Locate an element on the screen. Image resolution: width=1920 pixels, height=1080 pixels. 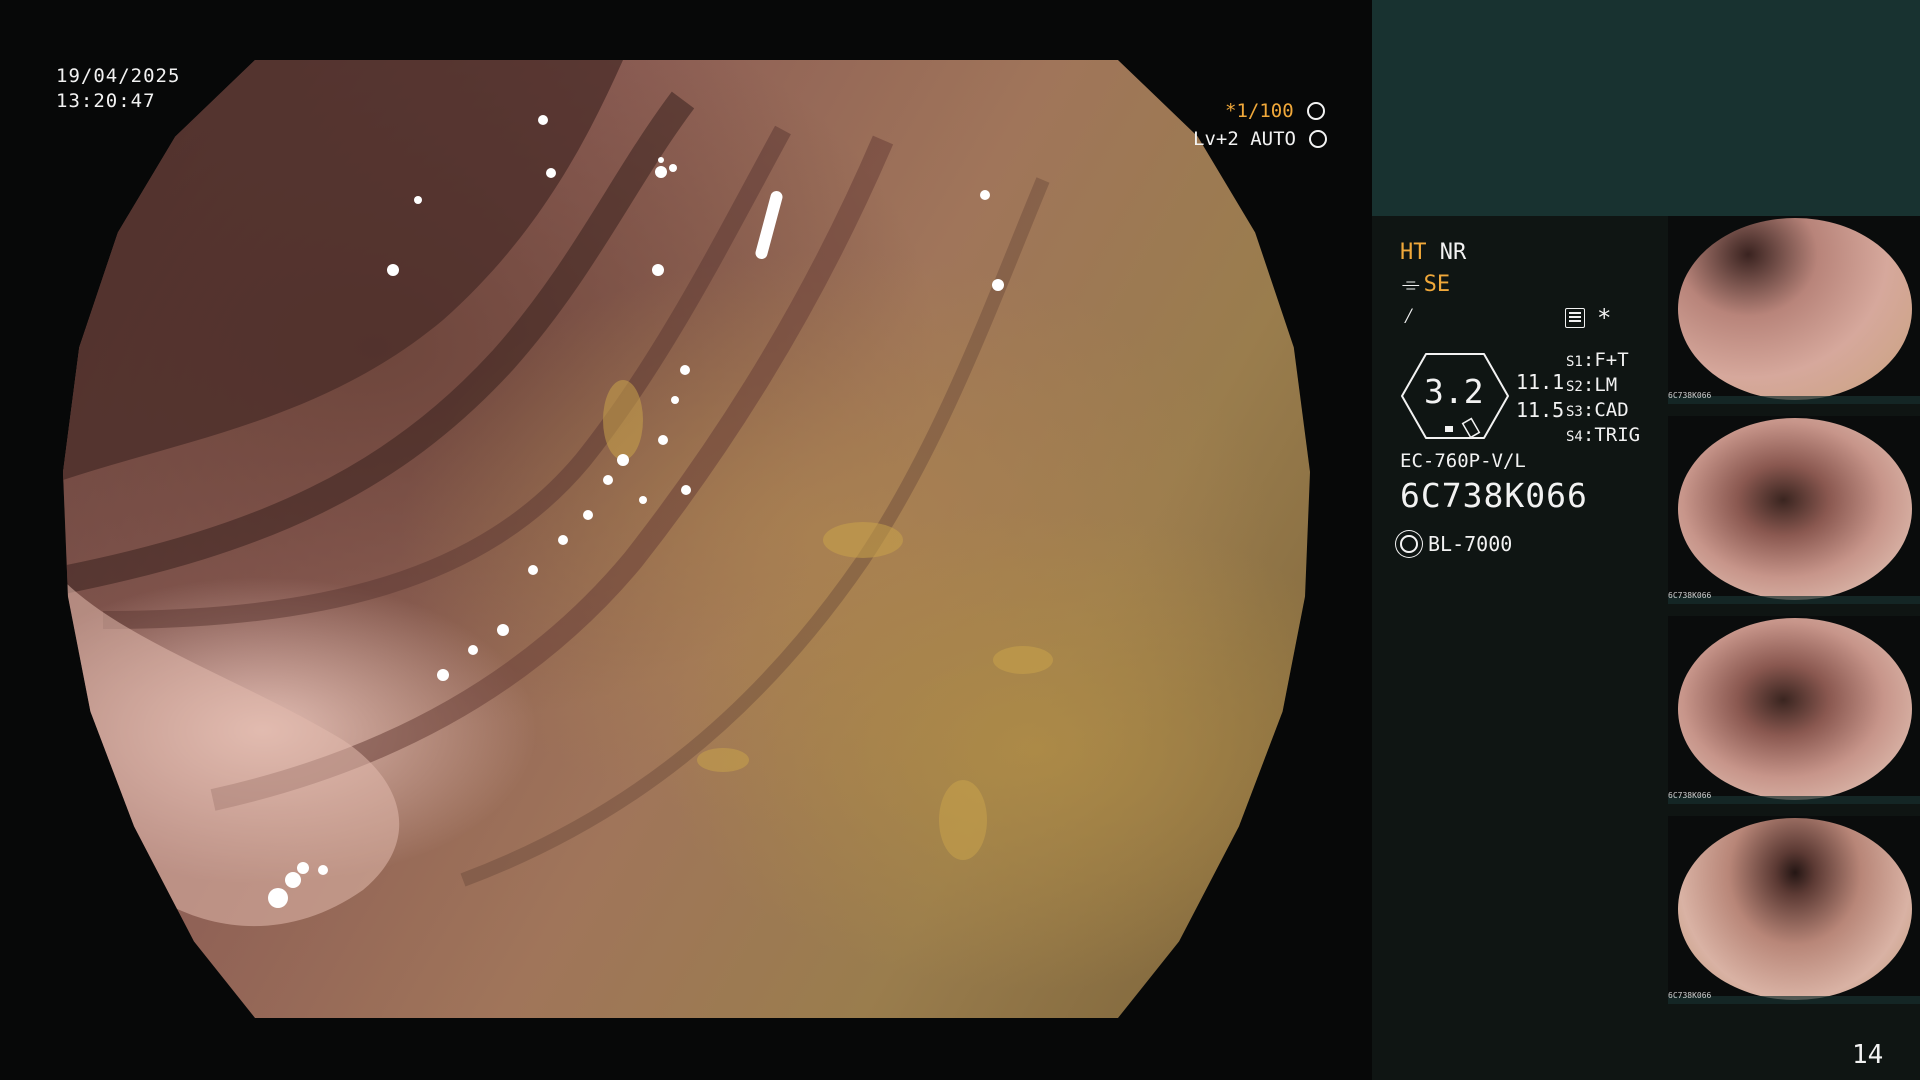
thumbnail-3: 6C738K066 is located at coordinates (1794, 710).